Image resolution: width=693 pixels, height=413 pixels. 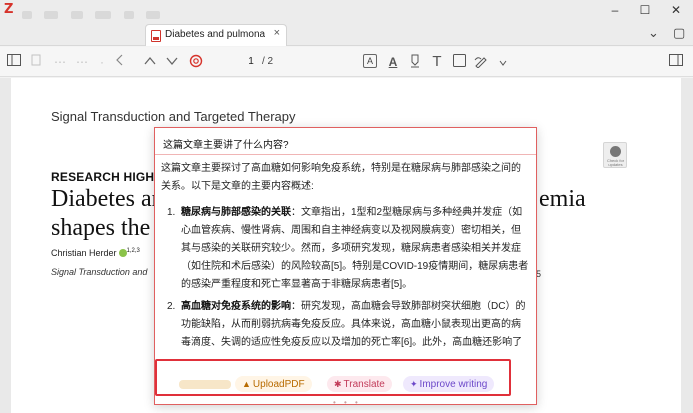 I want to click on restore-icon: ▢, so click(x=679, y=33).